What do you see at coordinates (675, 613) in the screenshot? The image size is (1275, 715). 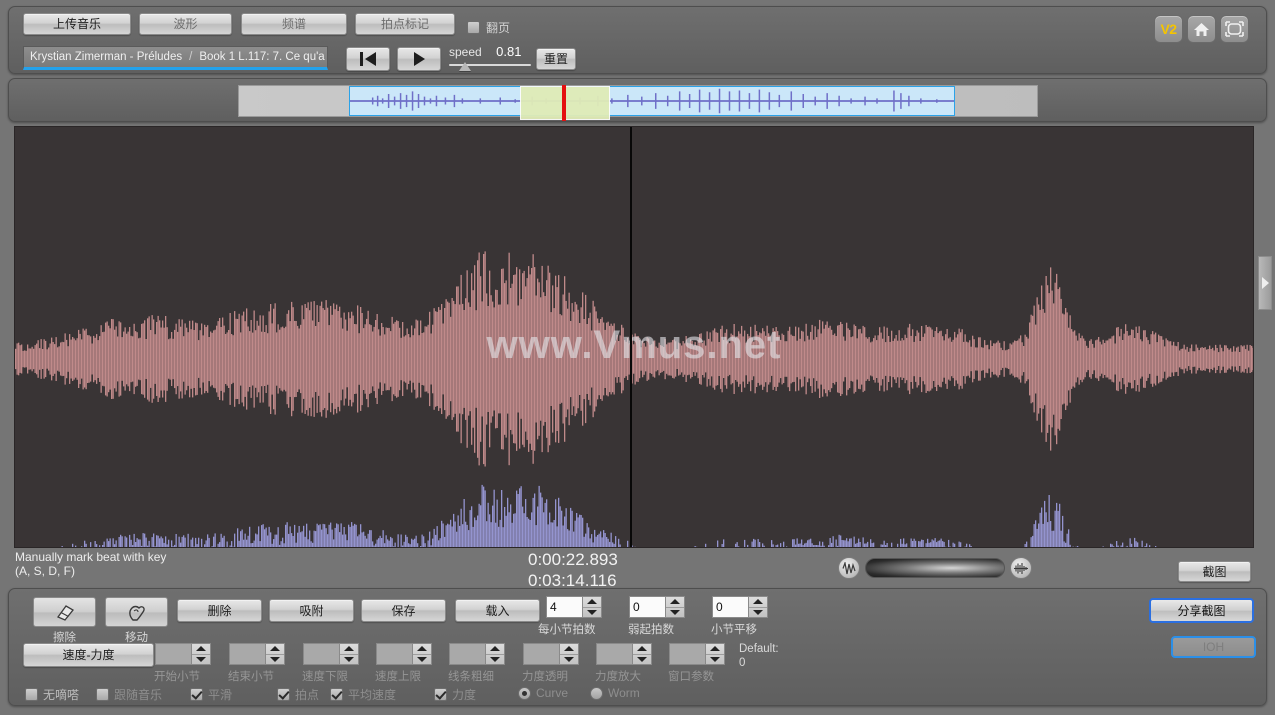 I see `pickup-beats-down-arrow` at bounding box center [675, 613].